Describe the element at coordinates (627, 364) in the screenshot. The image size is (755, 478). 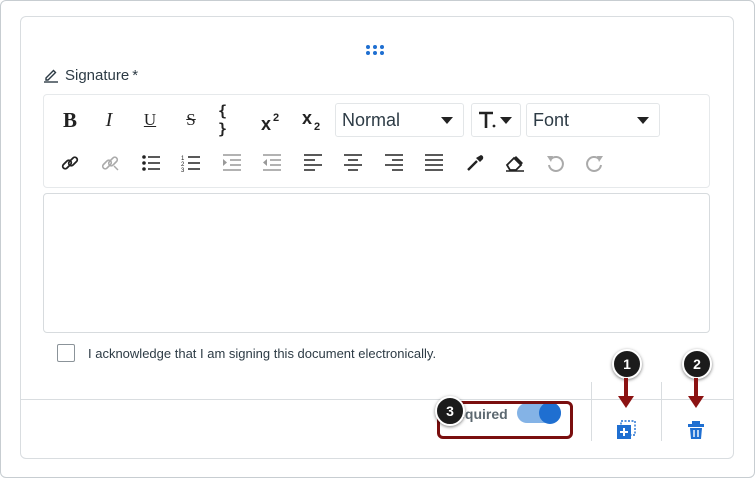
I see `callout-badge-1: 1` at that location.